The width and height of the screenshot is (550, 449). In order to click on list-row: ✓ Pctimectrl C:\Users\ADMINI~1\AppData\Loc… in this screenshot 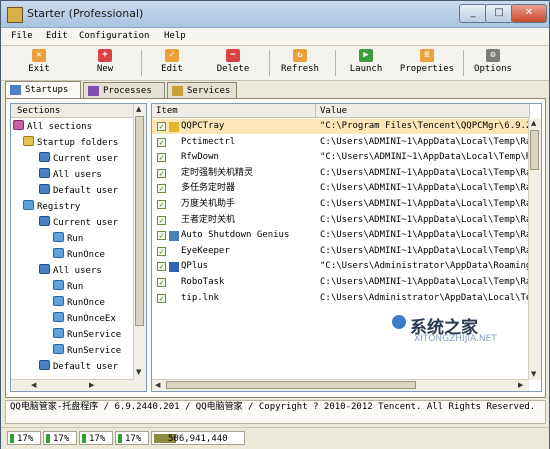, I will do `click(340, 142)`.